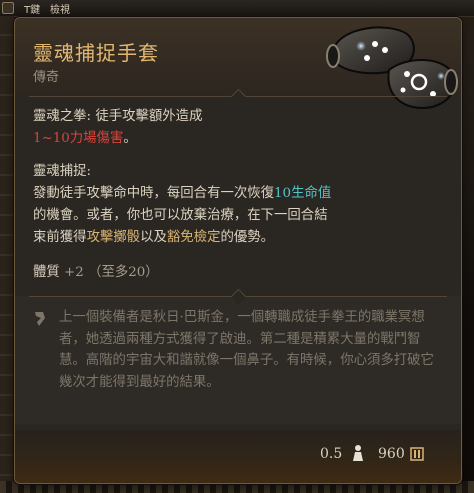 This screenshot has height=493, width=474. Describe the element at coordinates (117, 128) in the screenshot. I see `passive-soul-fist: 靈魂之拳: 徒手攻擊額外造成 1~10力場傷害。` at that location.